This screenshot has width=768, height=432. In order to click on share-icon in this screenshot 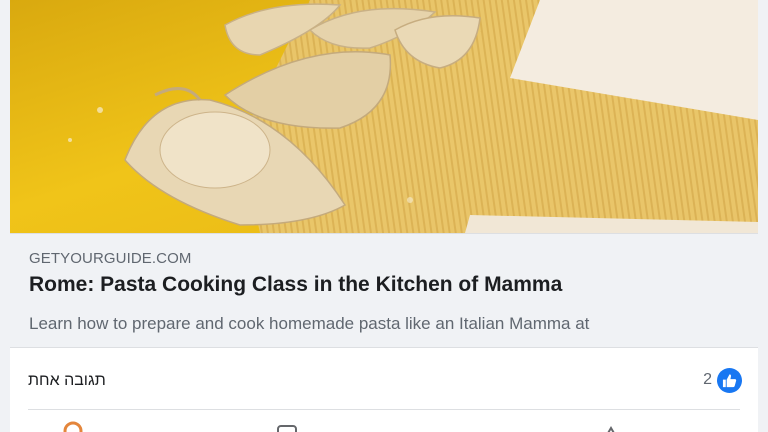, I will do `click(611, 426)`.